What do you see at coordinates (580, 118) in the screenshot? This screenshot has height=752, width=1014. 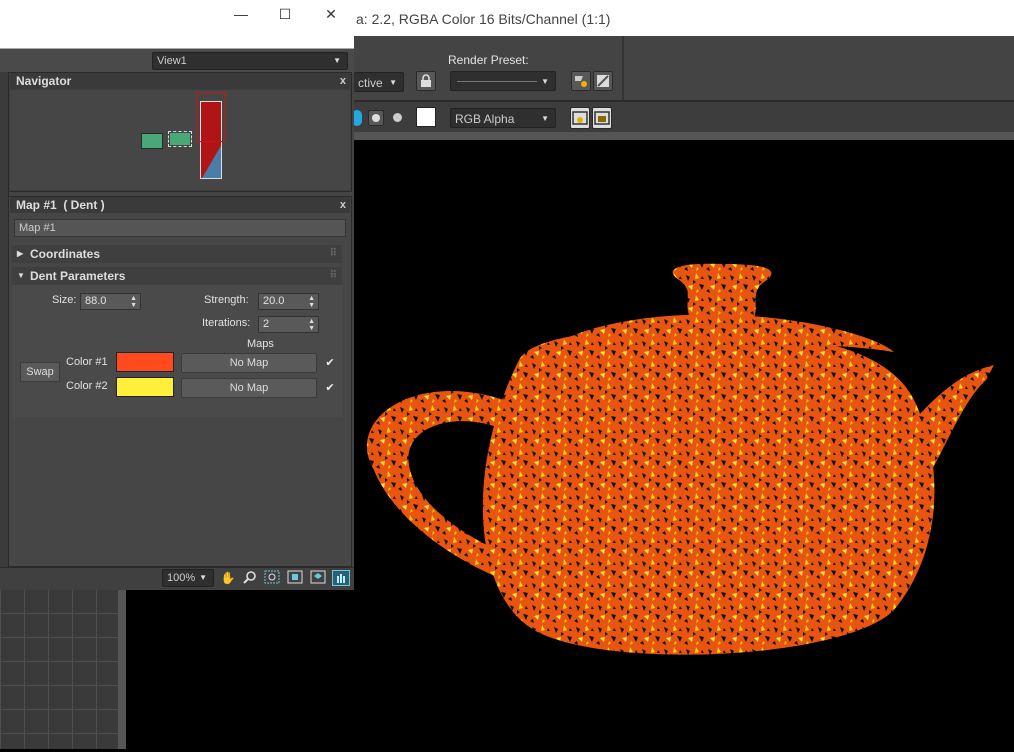 I see `toggle-ui-overlay-icon` at bounding box center [580, 118].